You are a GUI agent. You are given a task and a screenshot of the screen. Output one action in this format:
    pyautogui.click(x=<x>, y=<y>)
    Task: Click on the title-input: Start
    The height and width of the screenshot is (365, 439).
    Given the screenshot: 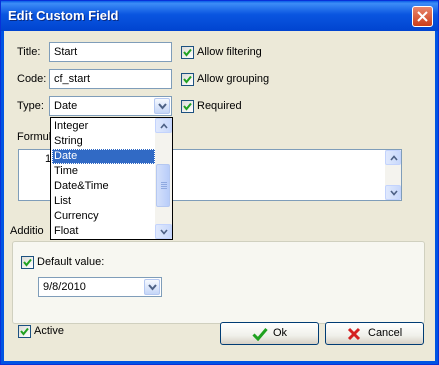 What is the action you would take?
    pyautogui.click(x=110, y=52)
    